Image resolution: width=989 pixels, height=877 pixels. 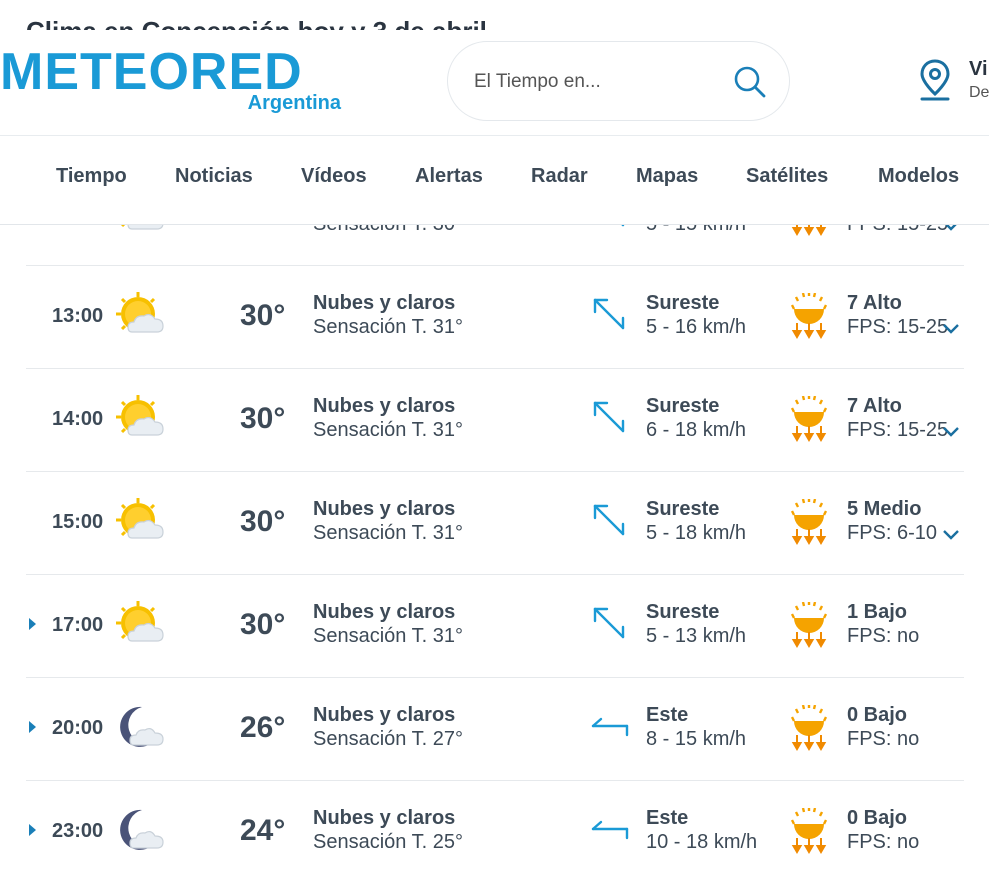 I want to click on wind-speed: 6 - 18 km/h, so click(x=696, y=430).